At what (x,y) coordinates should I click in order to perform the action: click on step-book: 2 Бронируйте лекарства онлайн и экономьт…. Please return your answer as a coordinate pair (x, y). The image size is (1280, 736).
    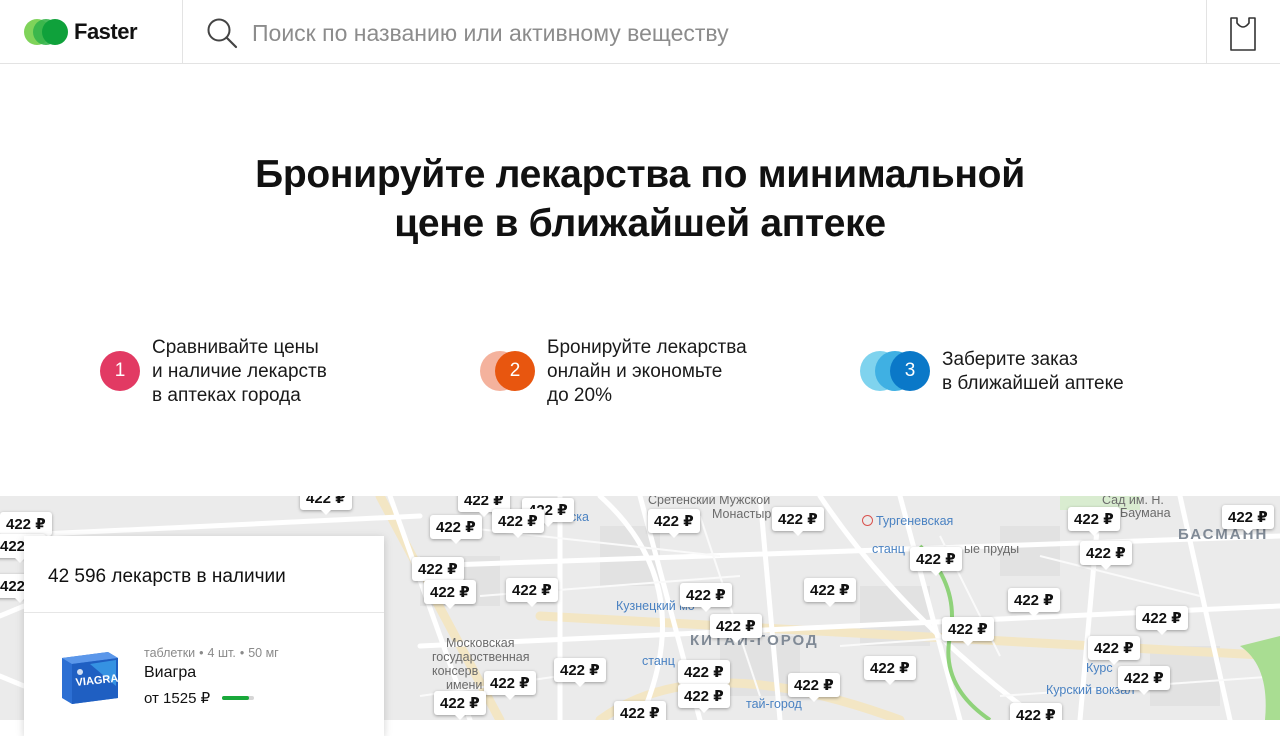
    Looking at the image, I should click on (613, 372).